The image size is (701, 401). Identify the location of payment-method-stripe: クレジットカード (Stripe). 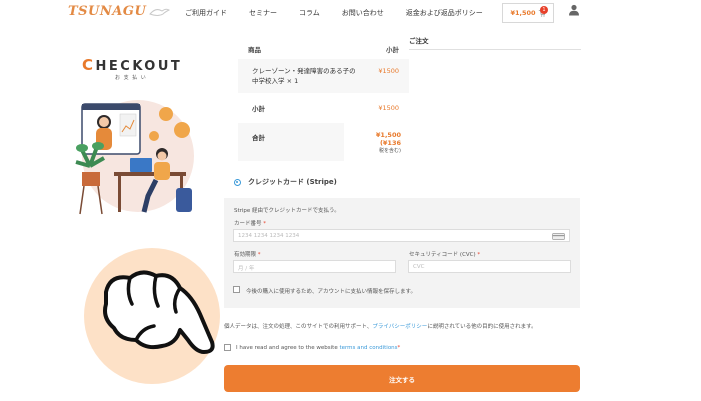
(285, 182).